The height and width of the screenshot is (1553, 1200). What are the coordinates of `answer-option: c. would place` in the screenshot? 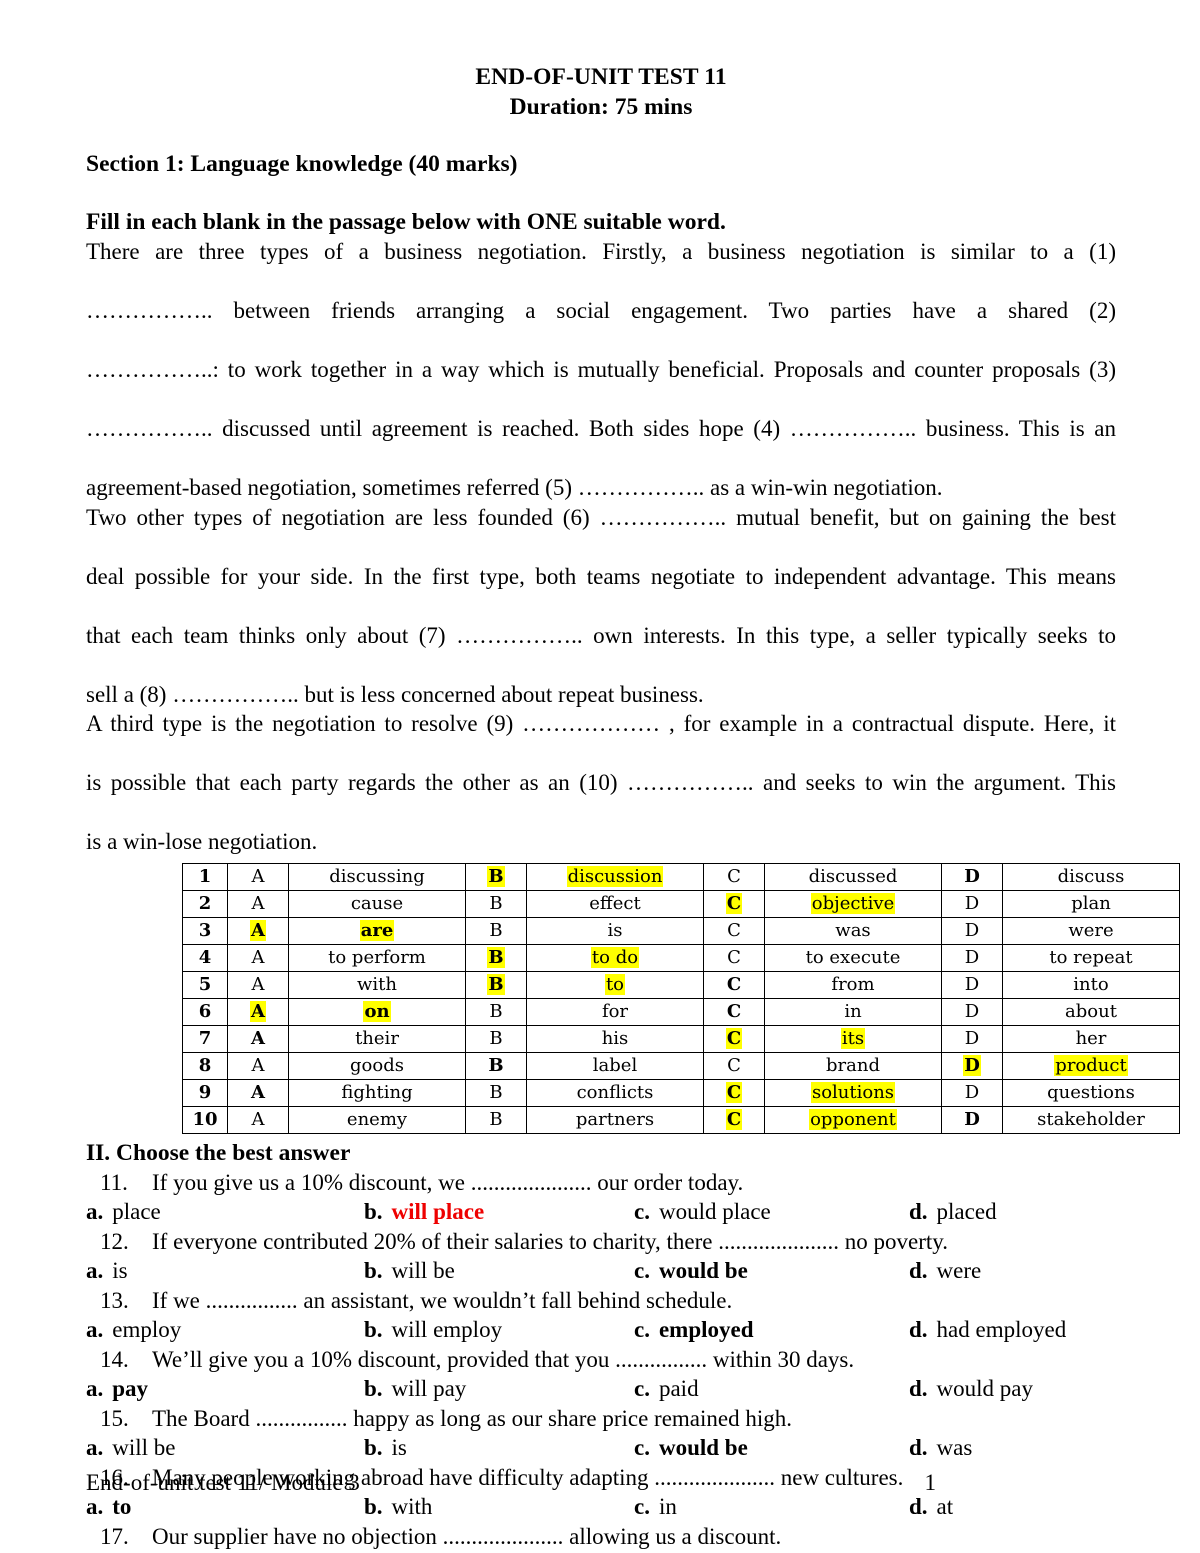 It's located at (771, 1212).